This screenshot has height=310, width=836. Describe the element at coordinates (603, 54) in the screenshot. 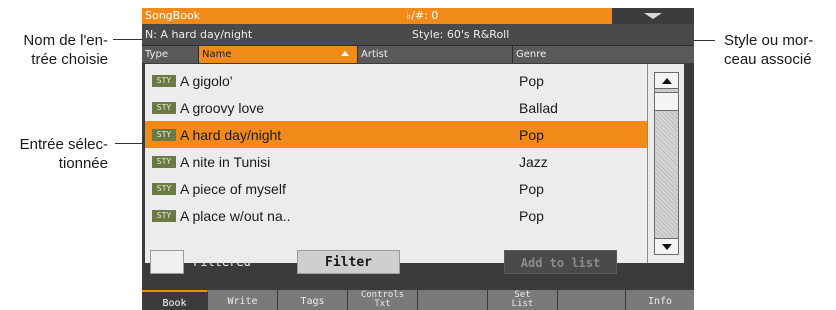

I see `column-header-genre: Genre` at that location.